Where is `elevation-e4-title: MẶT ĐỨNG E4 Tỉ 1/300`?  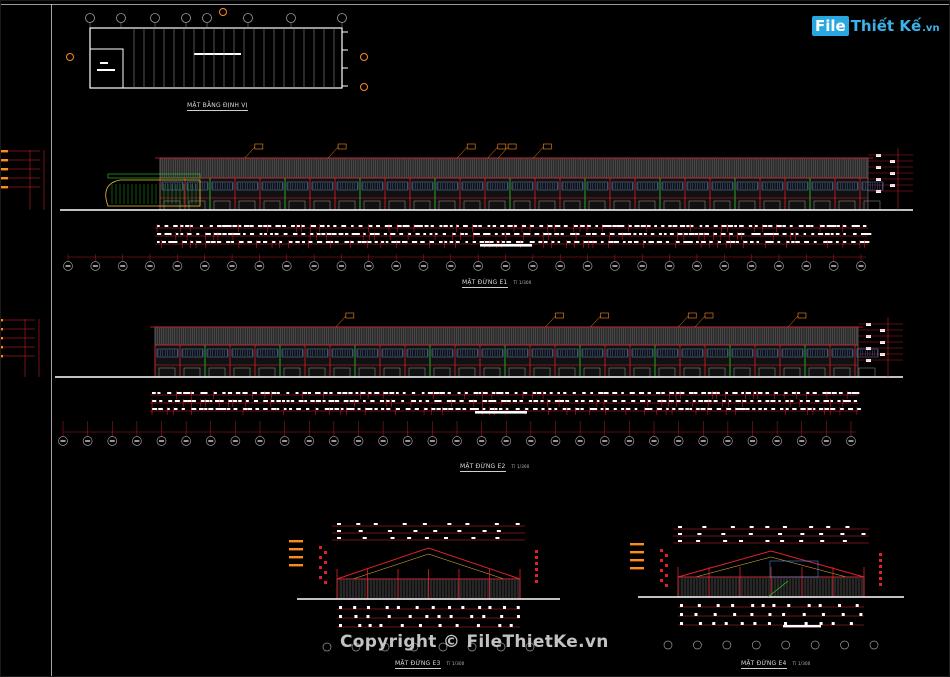 elevation-e4-title: MẶT ĐỨNG E4 Tỉ 1/300 is located at coordinates (776, 664).